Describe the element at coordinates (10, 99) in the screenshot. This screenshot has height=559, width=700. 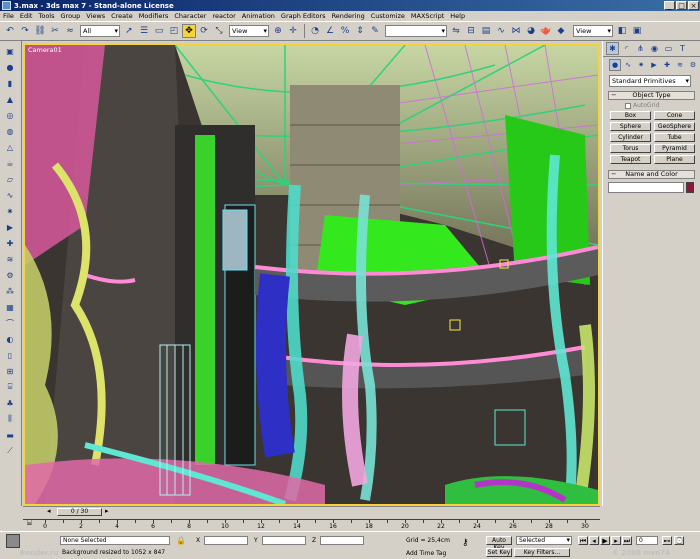
I see `cone-icon: ▲` at that location.